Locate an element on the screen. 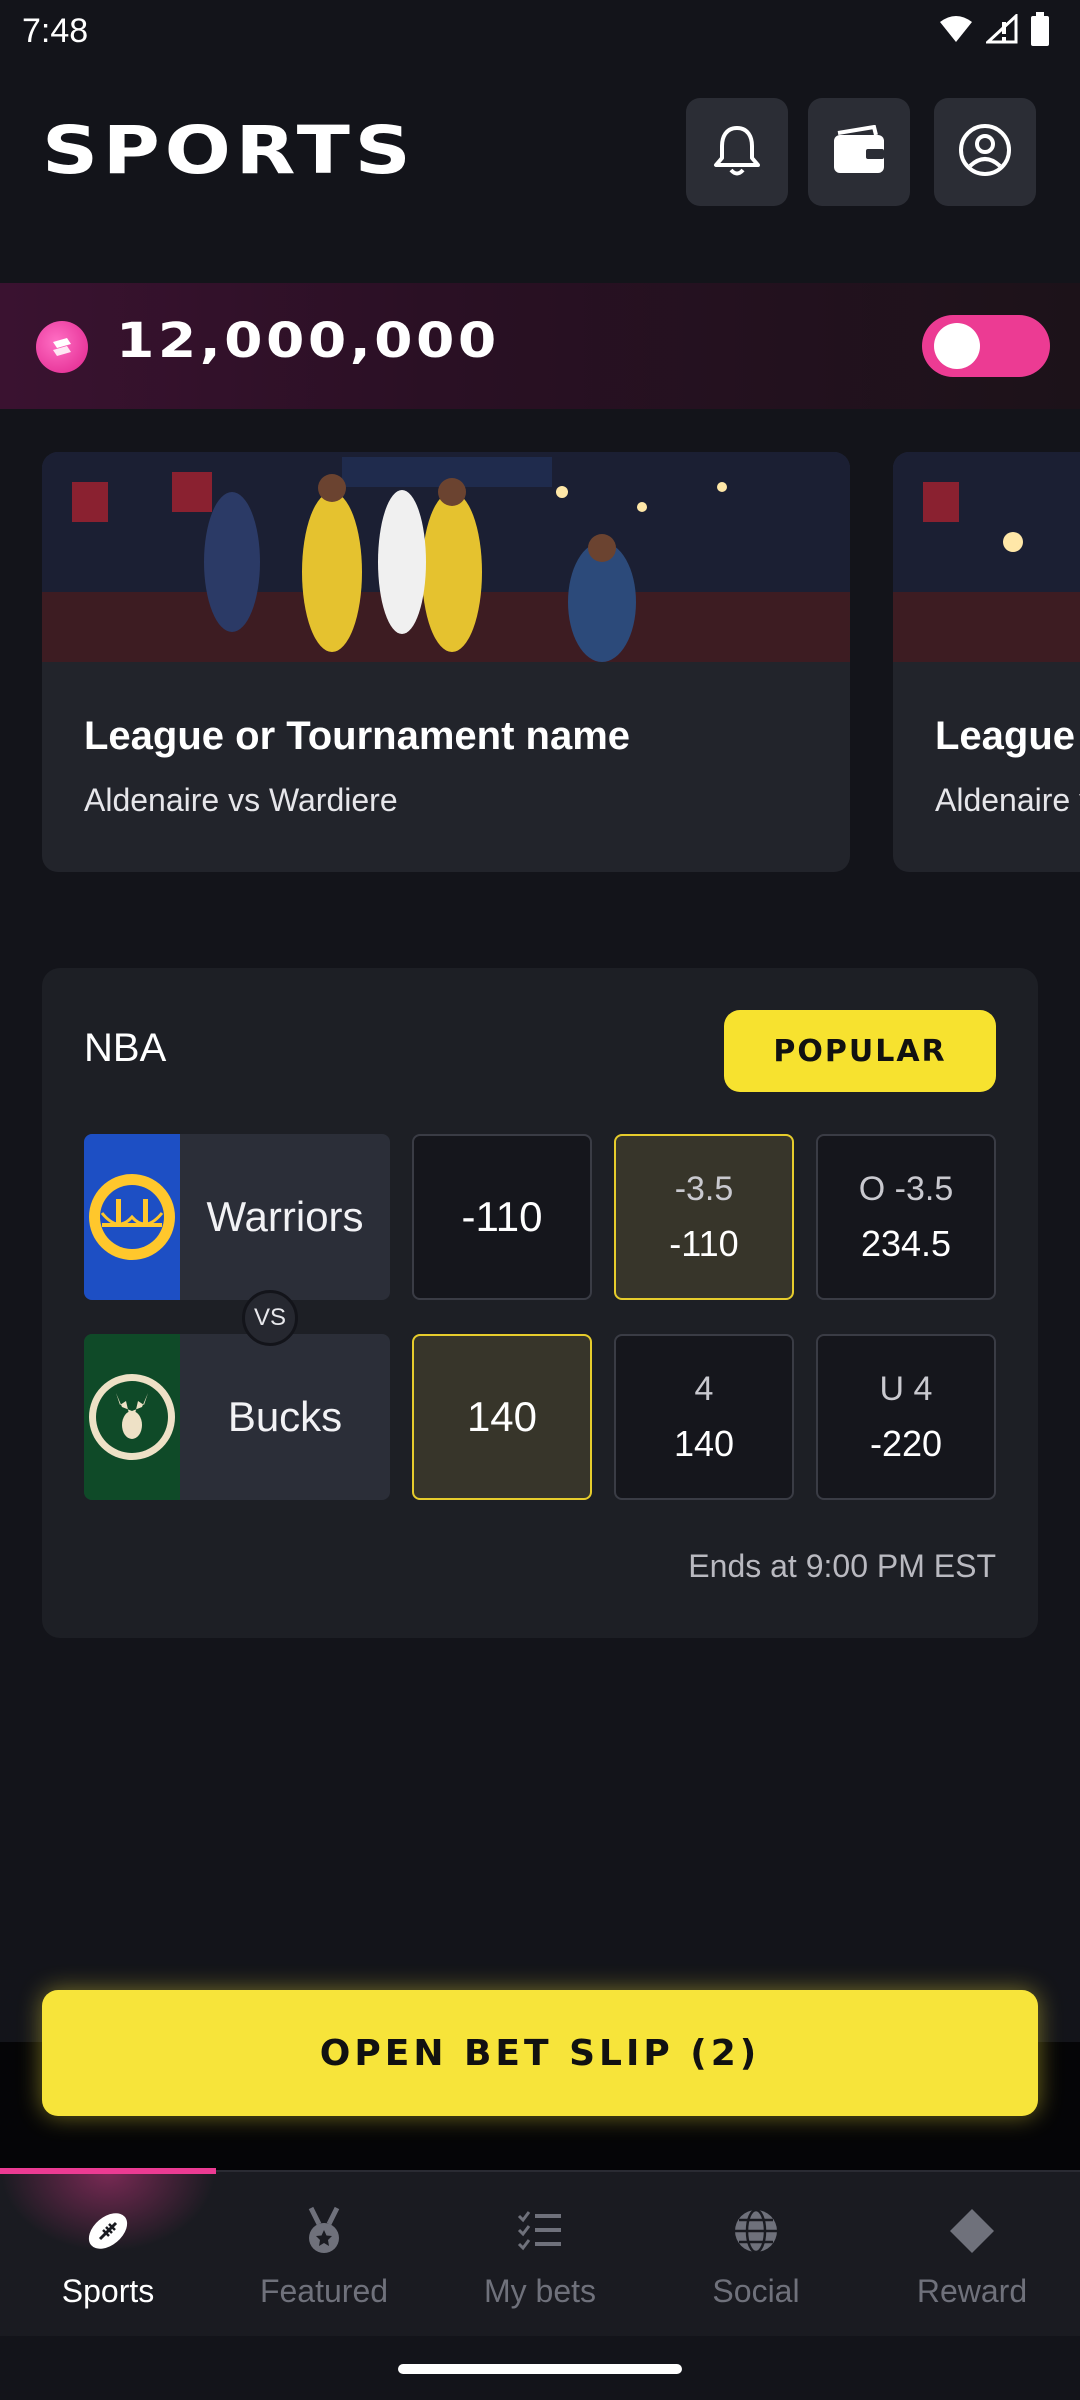 Image resolution: width=1080 pixels, height=2400 pixels. team-warriors: Warriors is located at coordinates (237, 1217).